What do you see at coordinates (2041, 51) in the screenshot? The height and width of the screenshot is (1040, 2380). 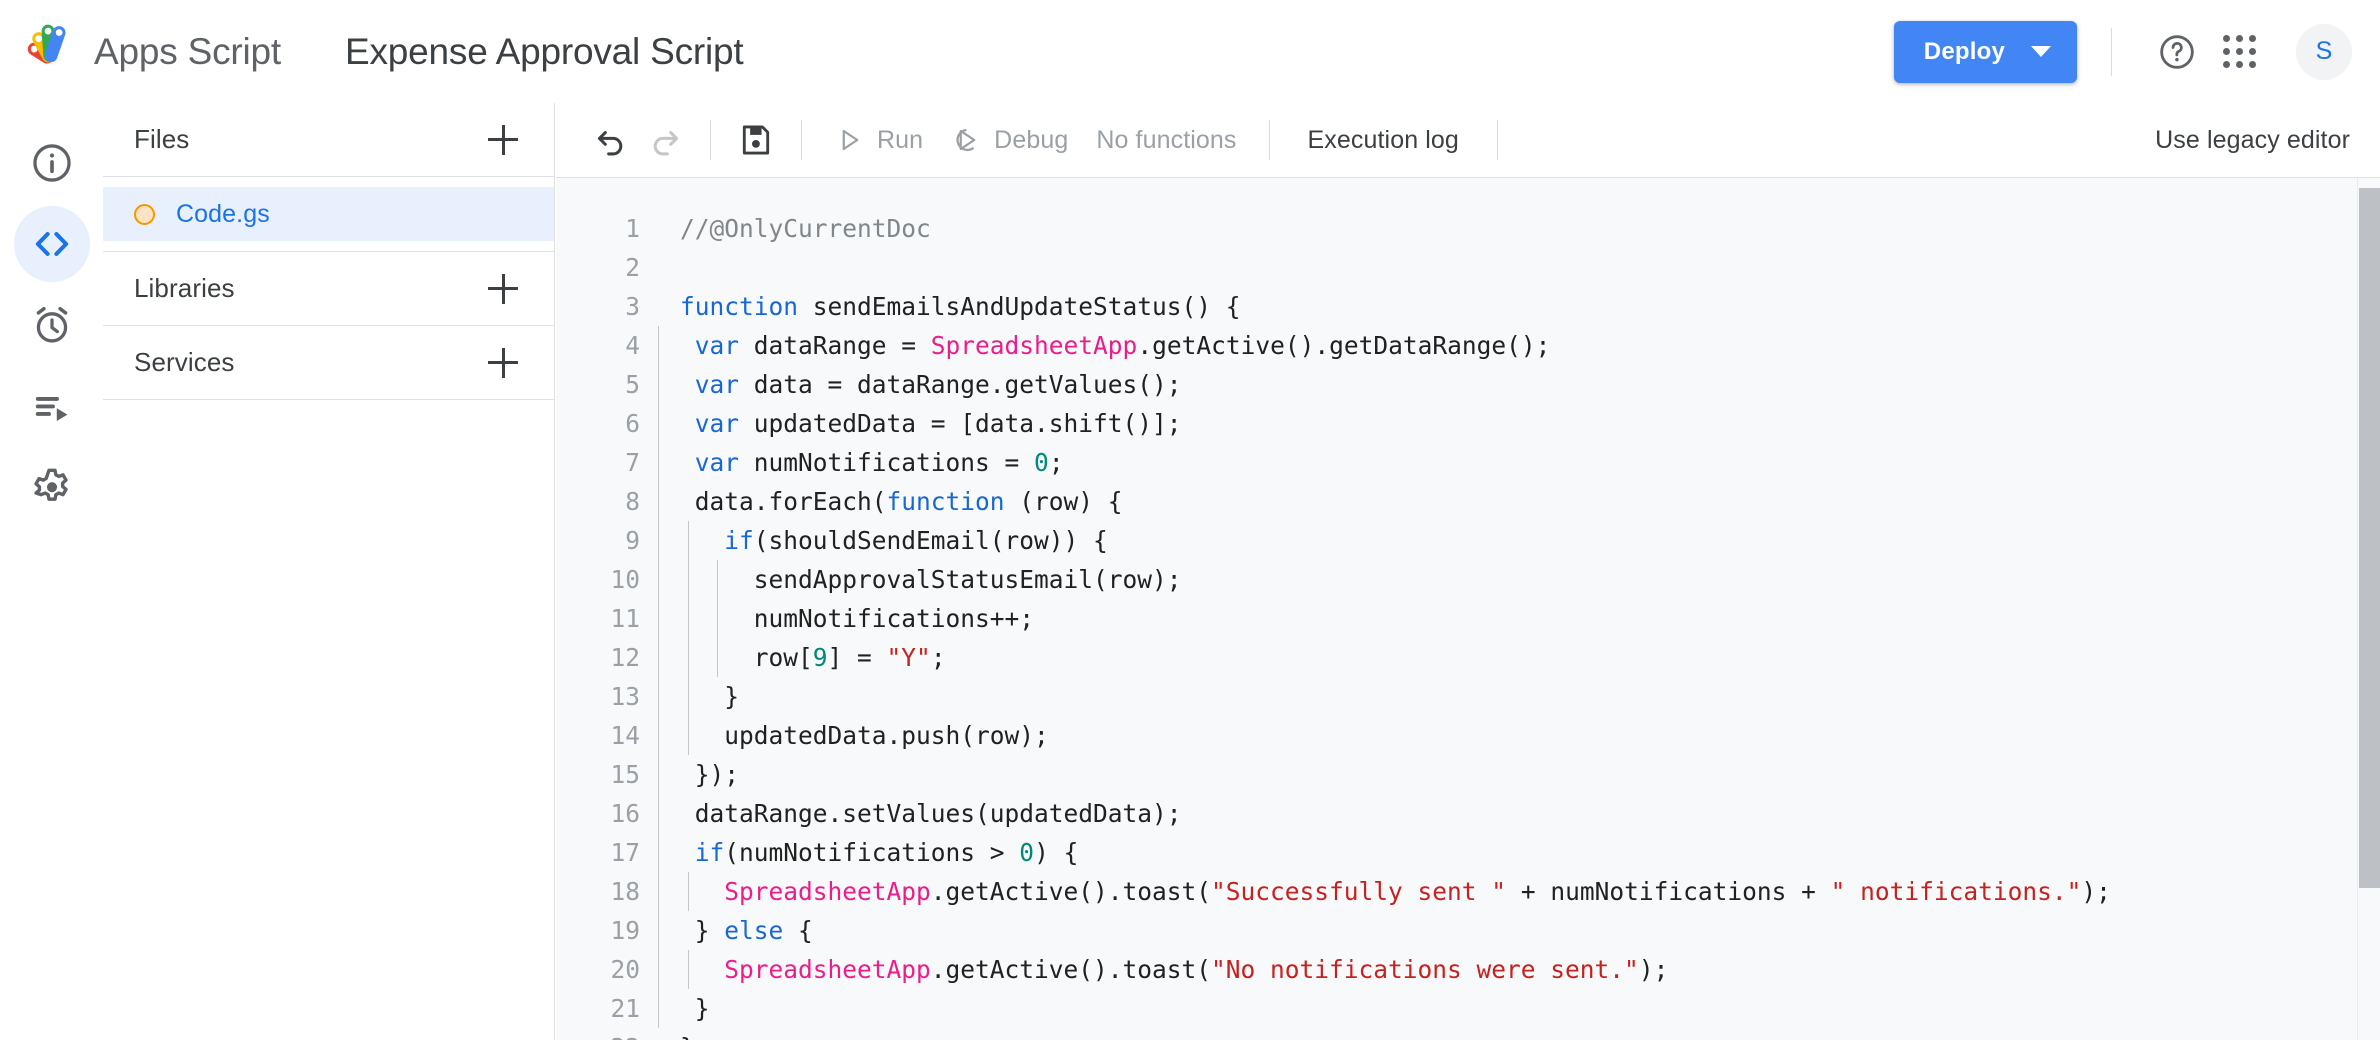 I see `chevron-down-icon` at bounding box center [2041, 51].